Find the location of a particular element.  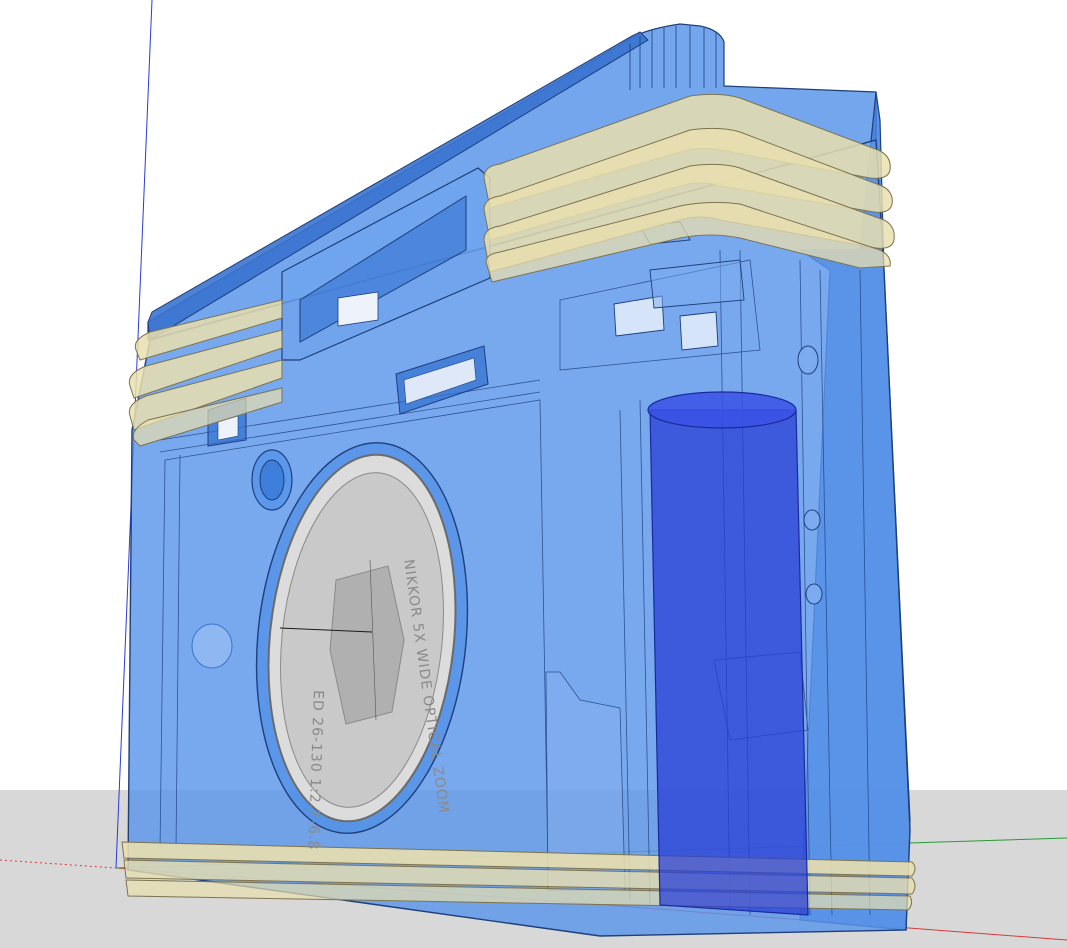

self-timer-lamp is located at coordinates (212, 646).